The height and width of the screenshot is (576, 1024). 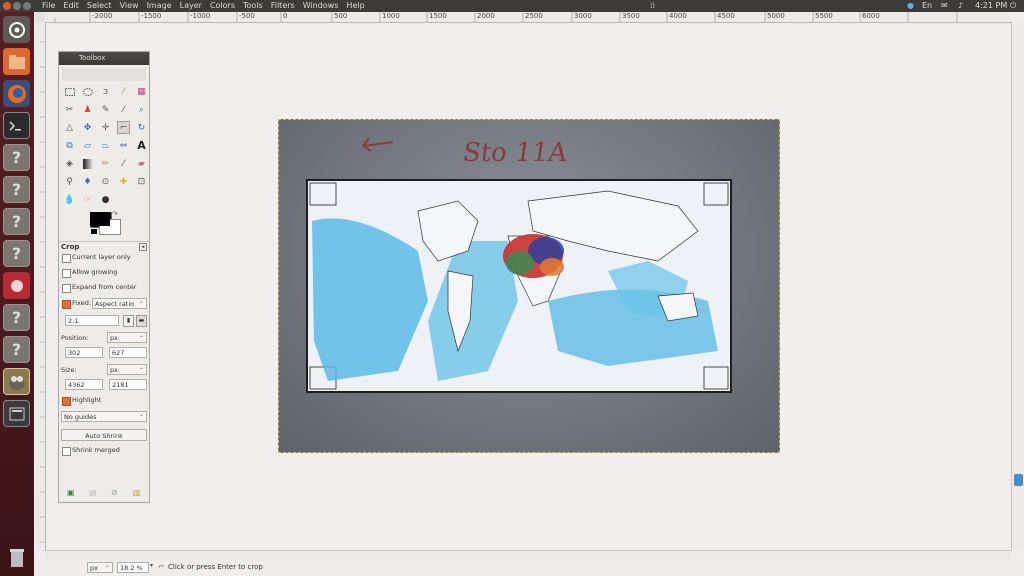 What do you see at coordinates (141, 127) in the screenshot?
I see `rotate-tool-icon: ↻` at bounding box center [141, 127].